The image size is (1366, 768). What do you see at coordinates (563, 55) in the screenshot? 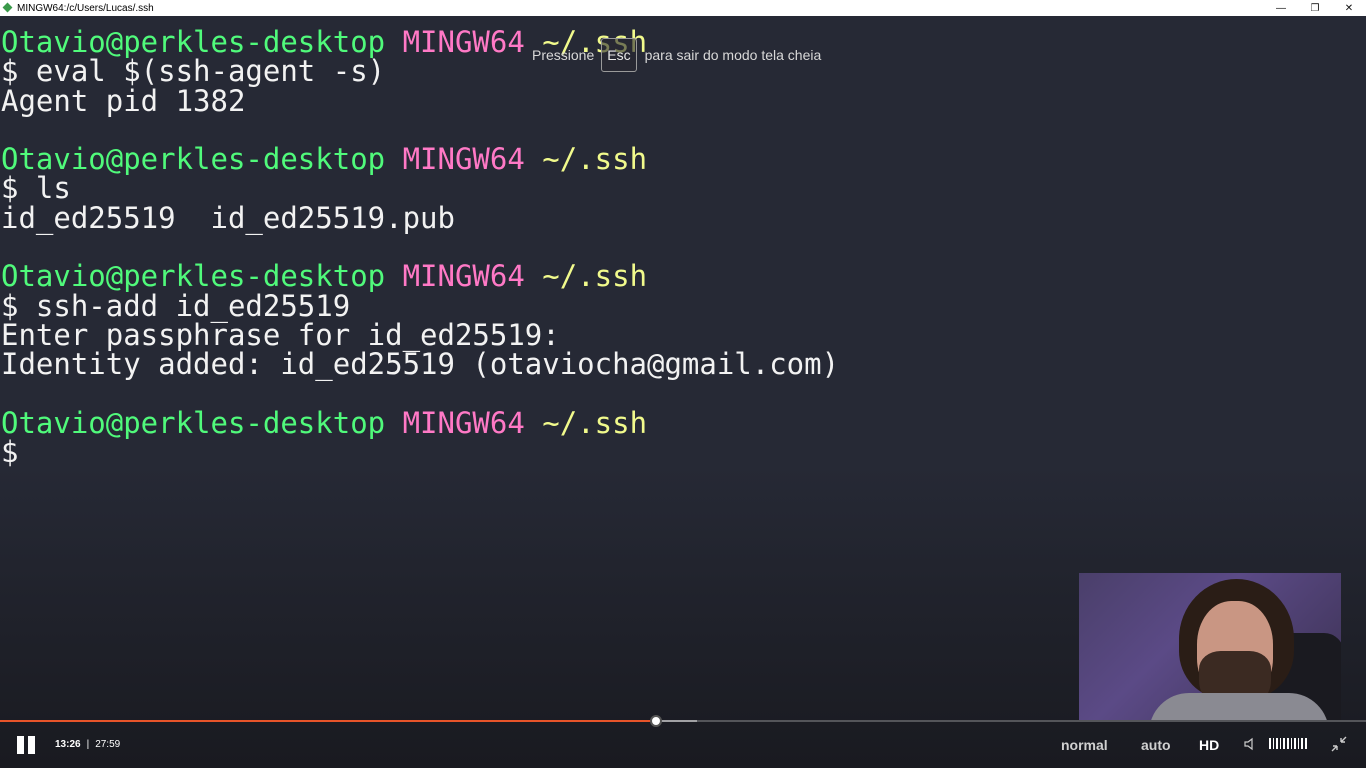
I see `toast-prefix: Pressione` at bounding box center [563, 55].